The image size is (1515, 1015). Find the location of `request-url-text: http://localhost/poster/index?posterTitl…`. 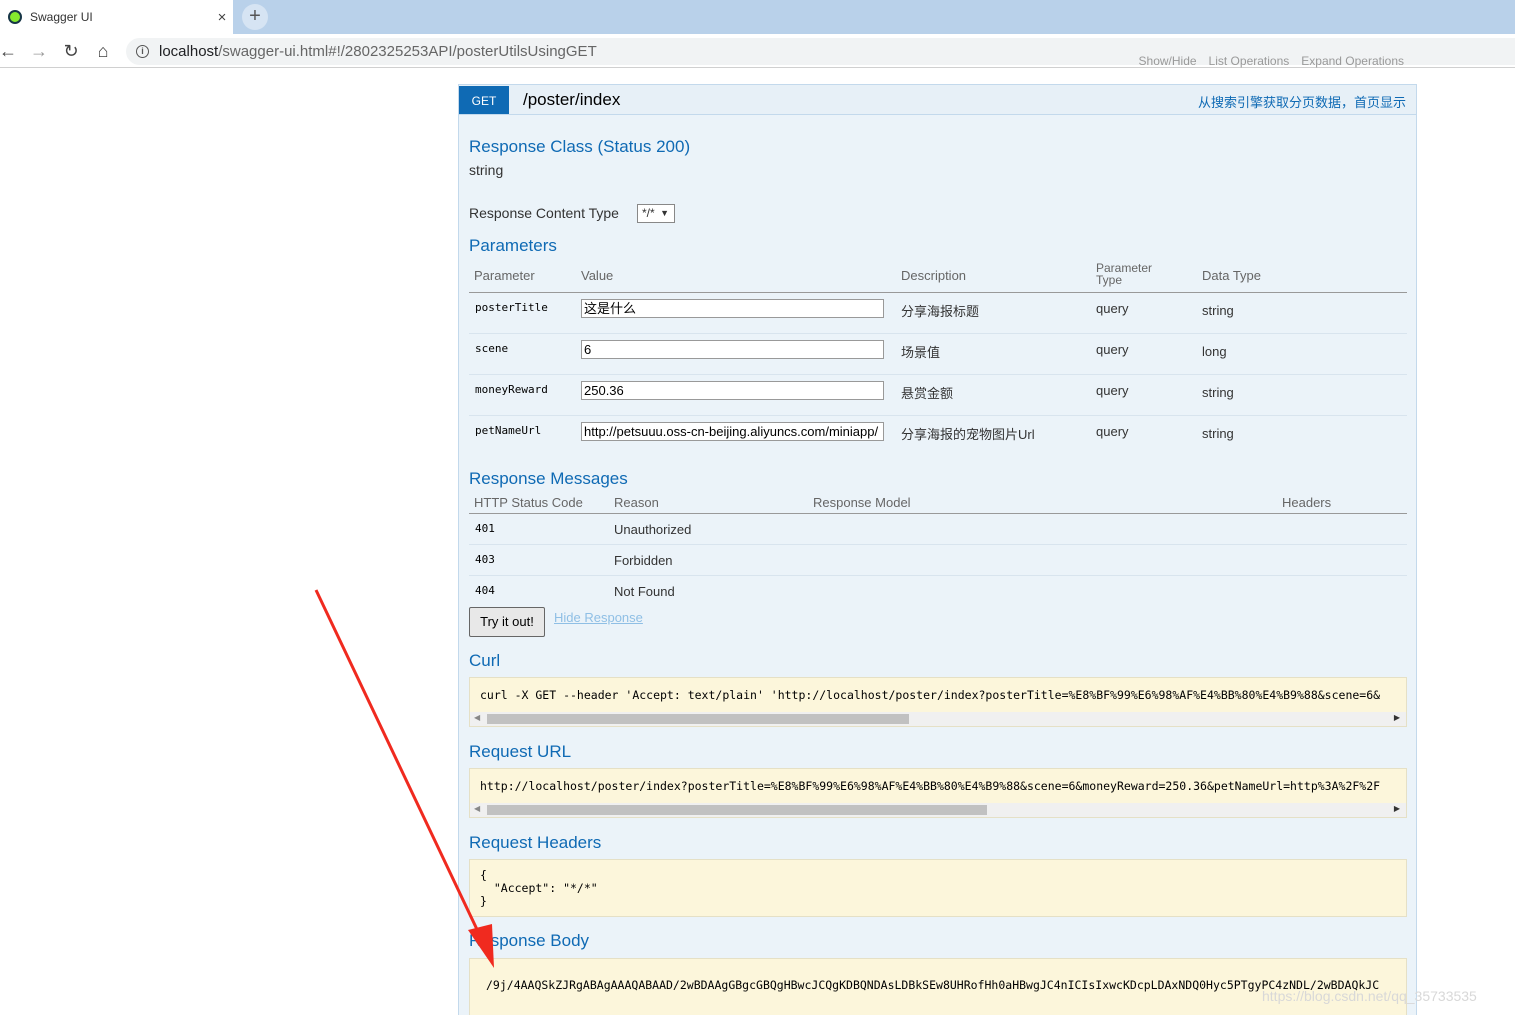

request-url-text: http://localhost/poster/index?posterTitl… is located at coordinates (930, 786).